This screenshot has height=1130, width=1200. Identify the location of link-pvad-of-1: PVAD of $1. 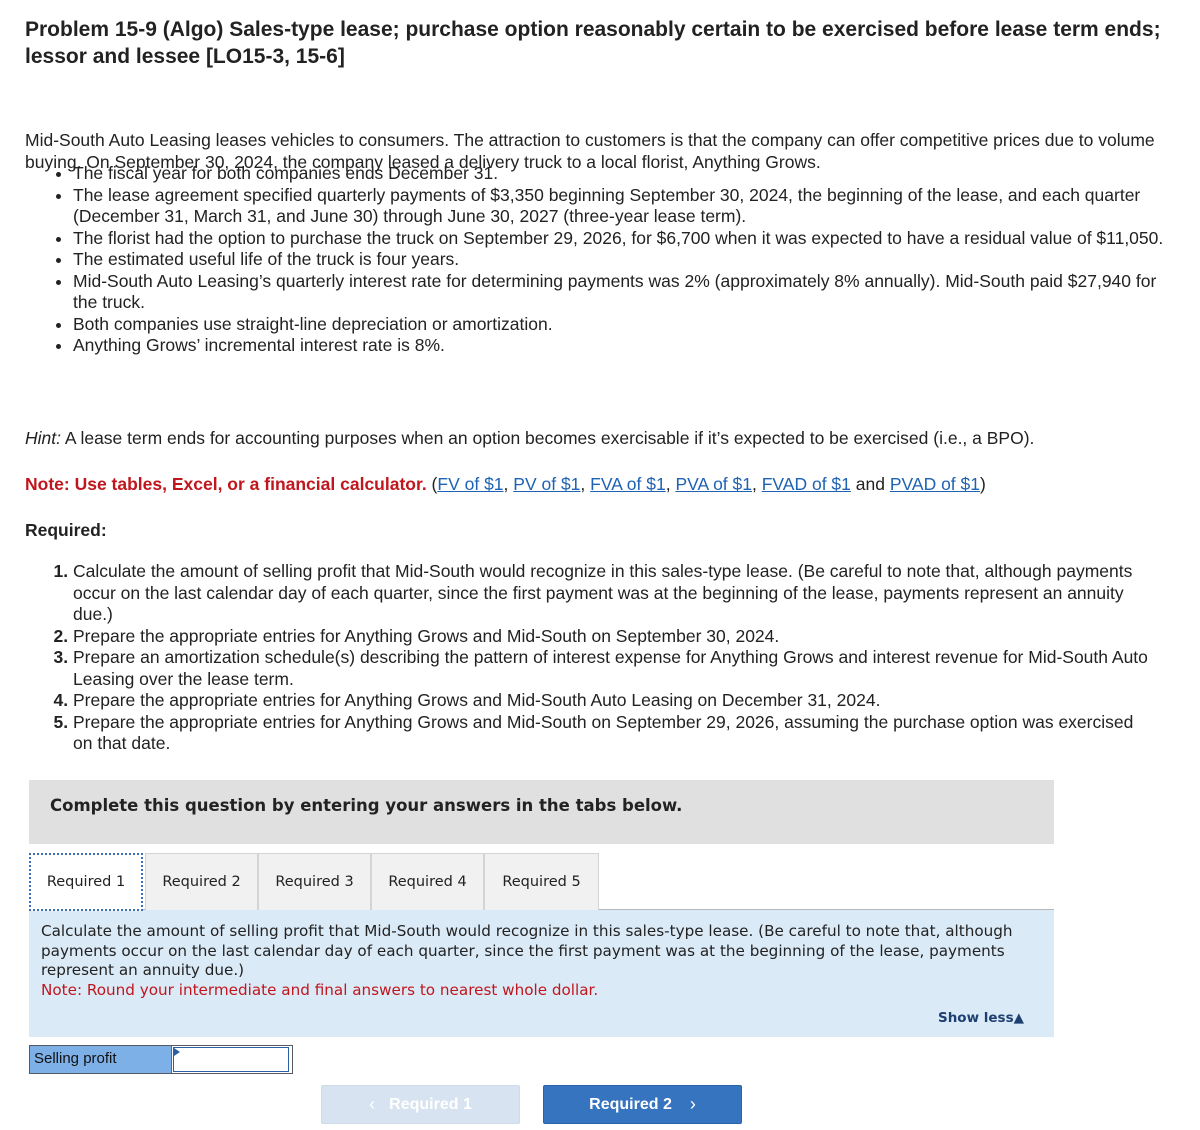
(935, 484).